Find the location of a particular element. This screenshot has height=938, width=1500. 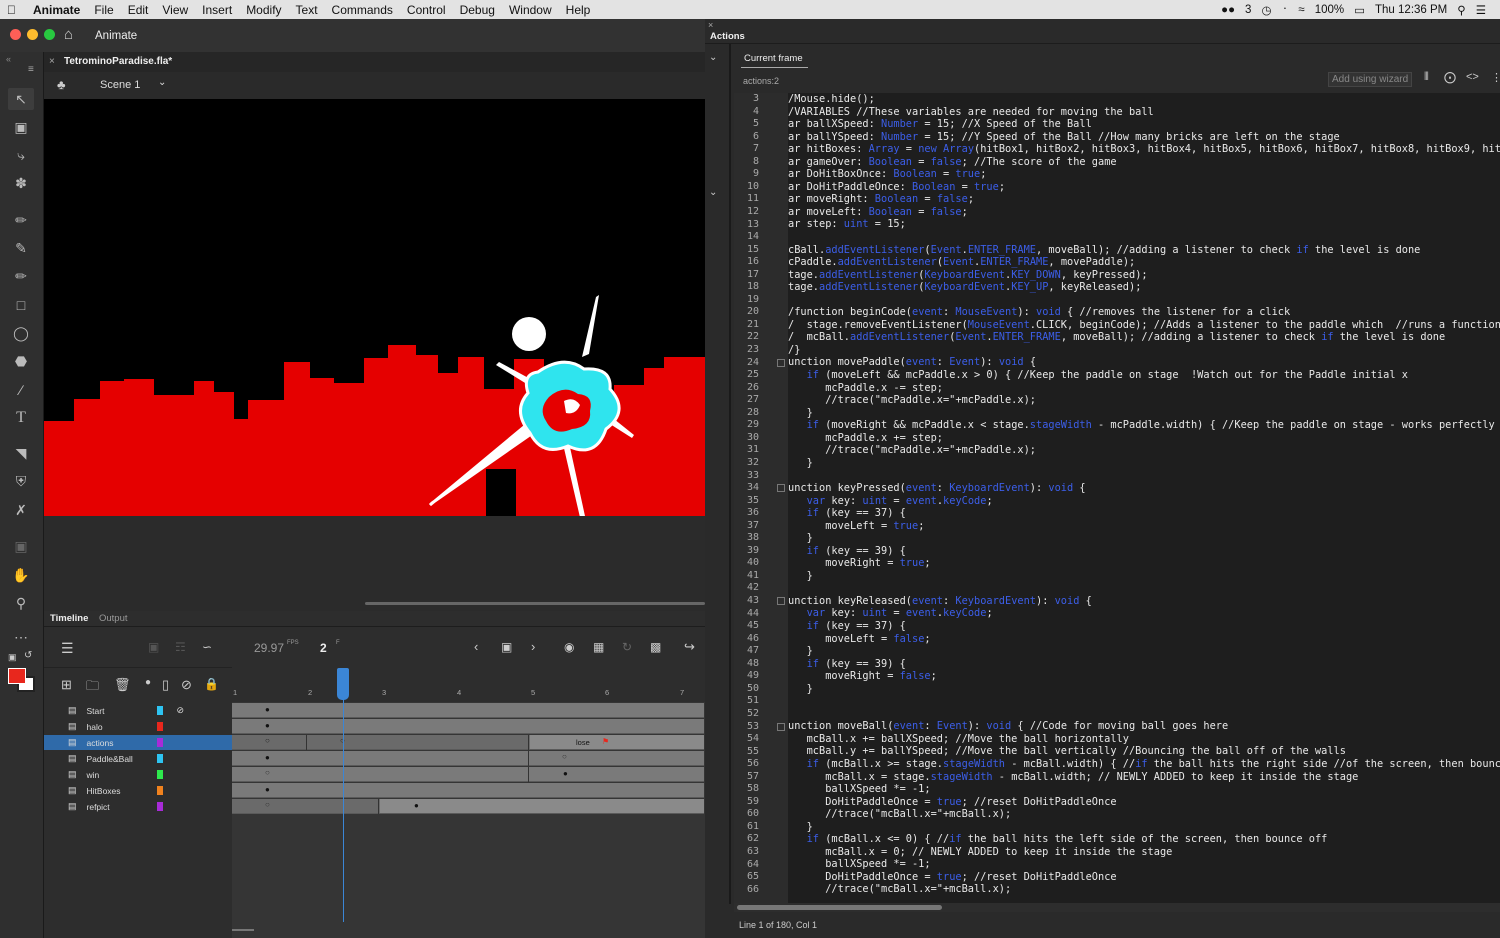

code-line: ballXSpeed *= -1; is located at coordinates (1144, 789).